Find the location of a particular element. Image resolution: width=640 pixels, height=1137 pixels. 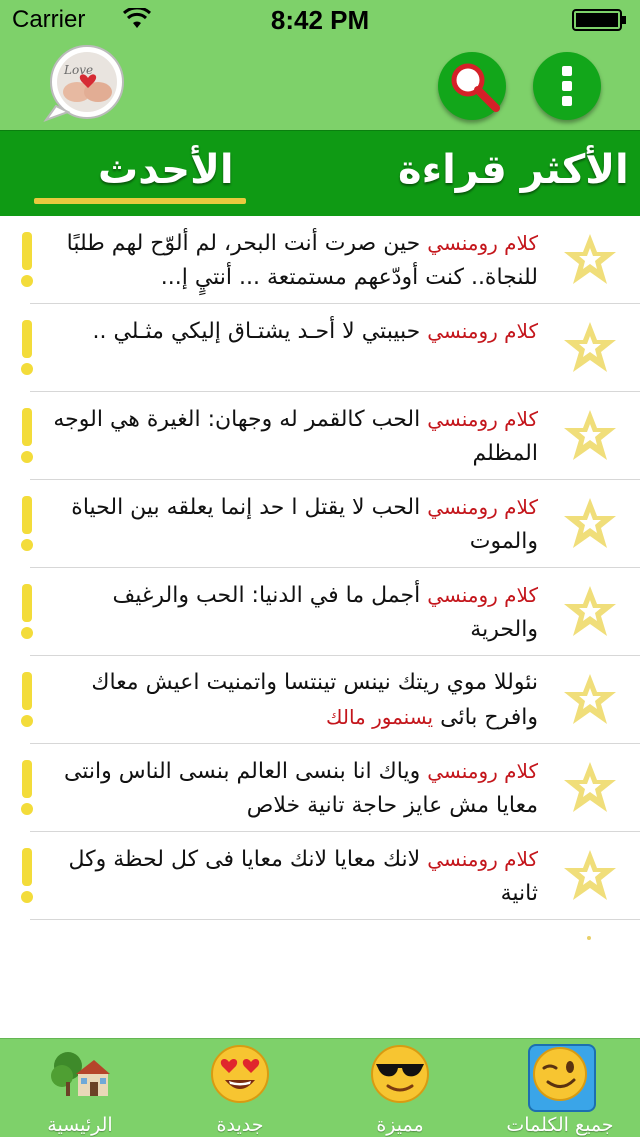

scroll-indicator is located at coordinates (589, 938).